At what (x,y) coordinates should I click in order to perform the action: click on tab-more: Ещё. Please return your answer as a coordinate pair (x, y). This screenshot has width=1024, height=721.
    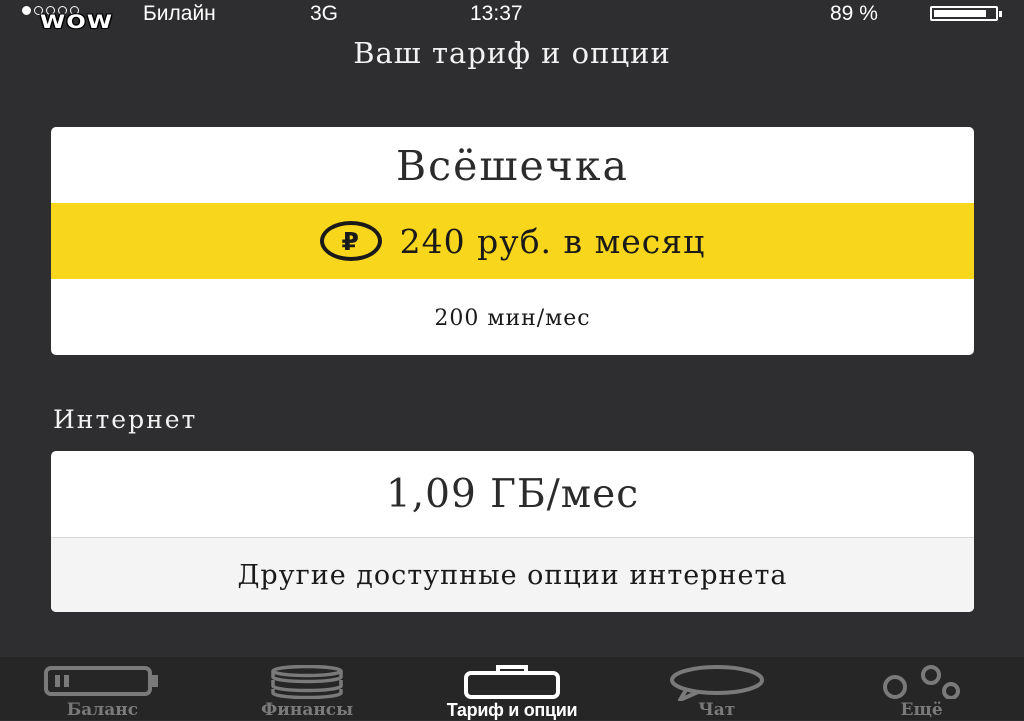
    Looking at the image, I should click on (921, 688).